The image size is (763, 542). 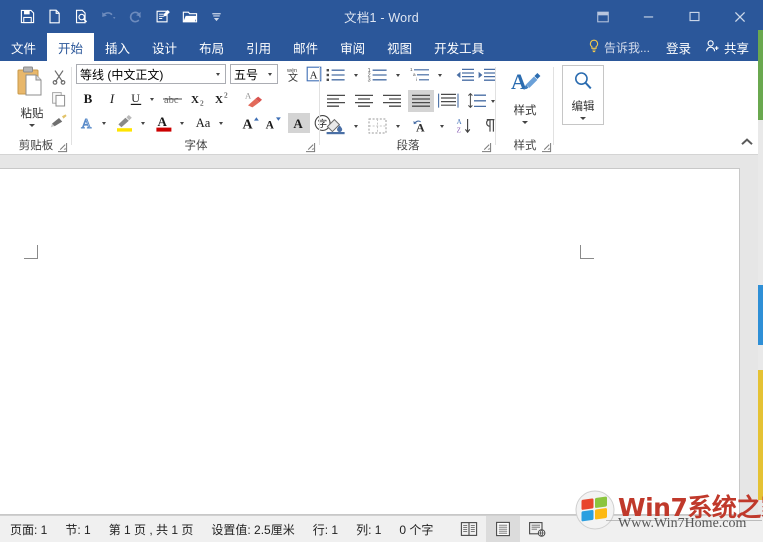 I want to click on strikethrough-button: abc, so click(x=173, y=99).